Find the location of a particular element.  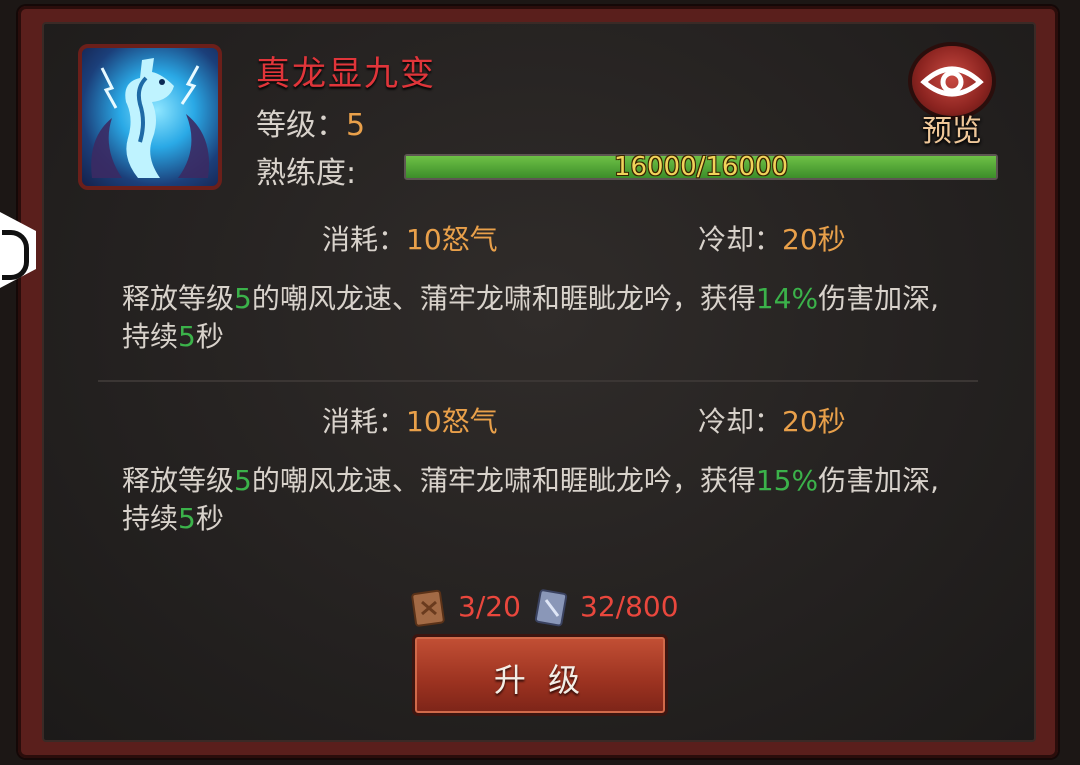

tier-divider is located at coordinates (538, 381).